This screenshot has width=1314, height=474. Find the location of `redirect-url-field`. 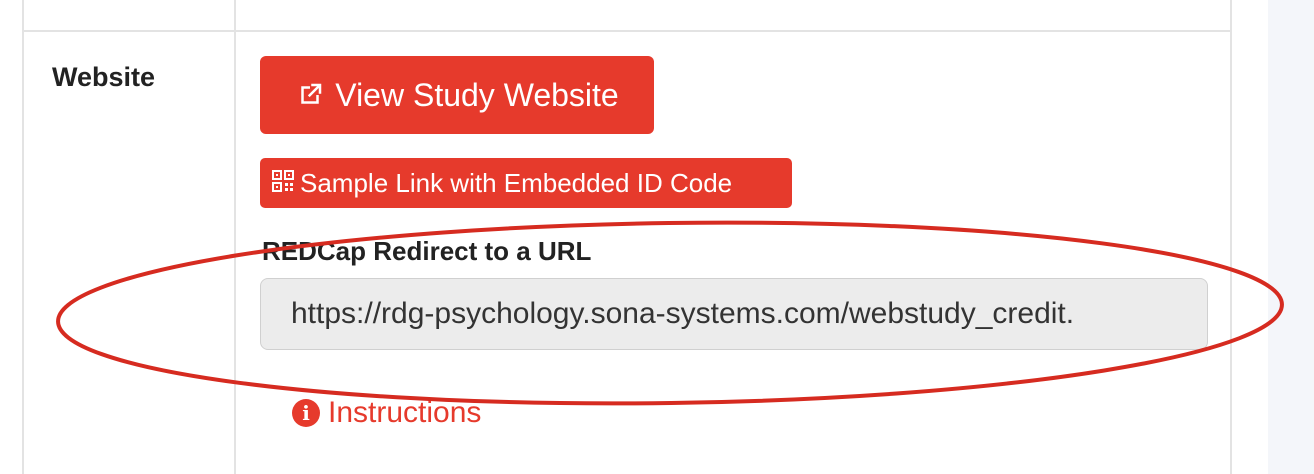

redirect-url-field is located at coordinates (734, 314).